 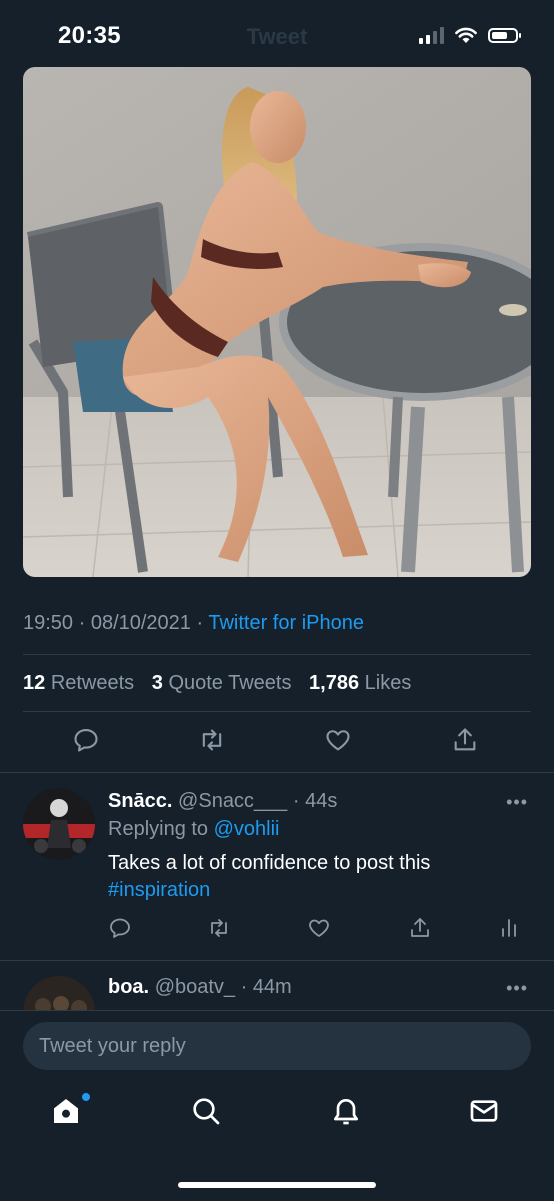 I want to click on handle-time: @boatv_ · 44m, so click(x=223, y=987).